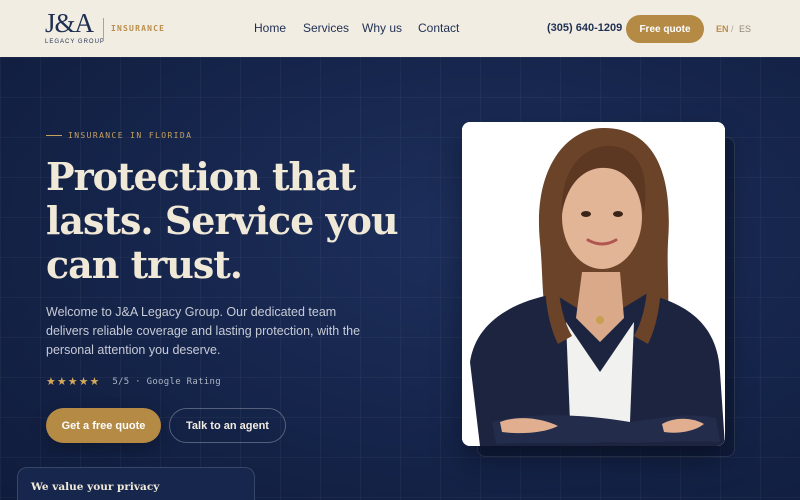  What do you see at coordinates (73, 382) in the screenshot?
I see `star-rating-icons: ★★★★★` at bounding box center [73, 382].